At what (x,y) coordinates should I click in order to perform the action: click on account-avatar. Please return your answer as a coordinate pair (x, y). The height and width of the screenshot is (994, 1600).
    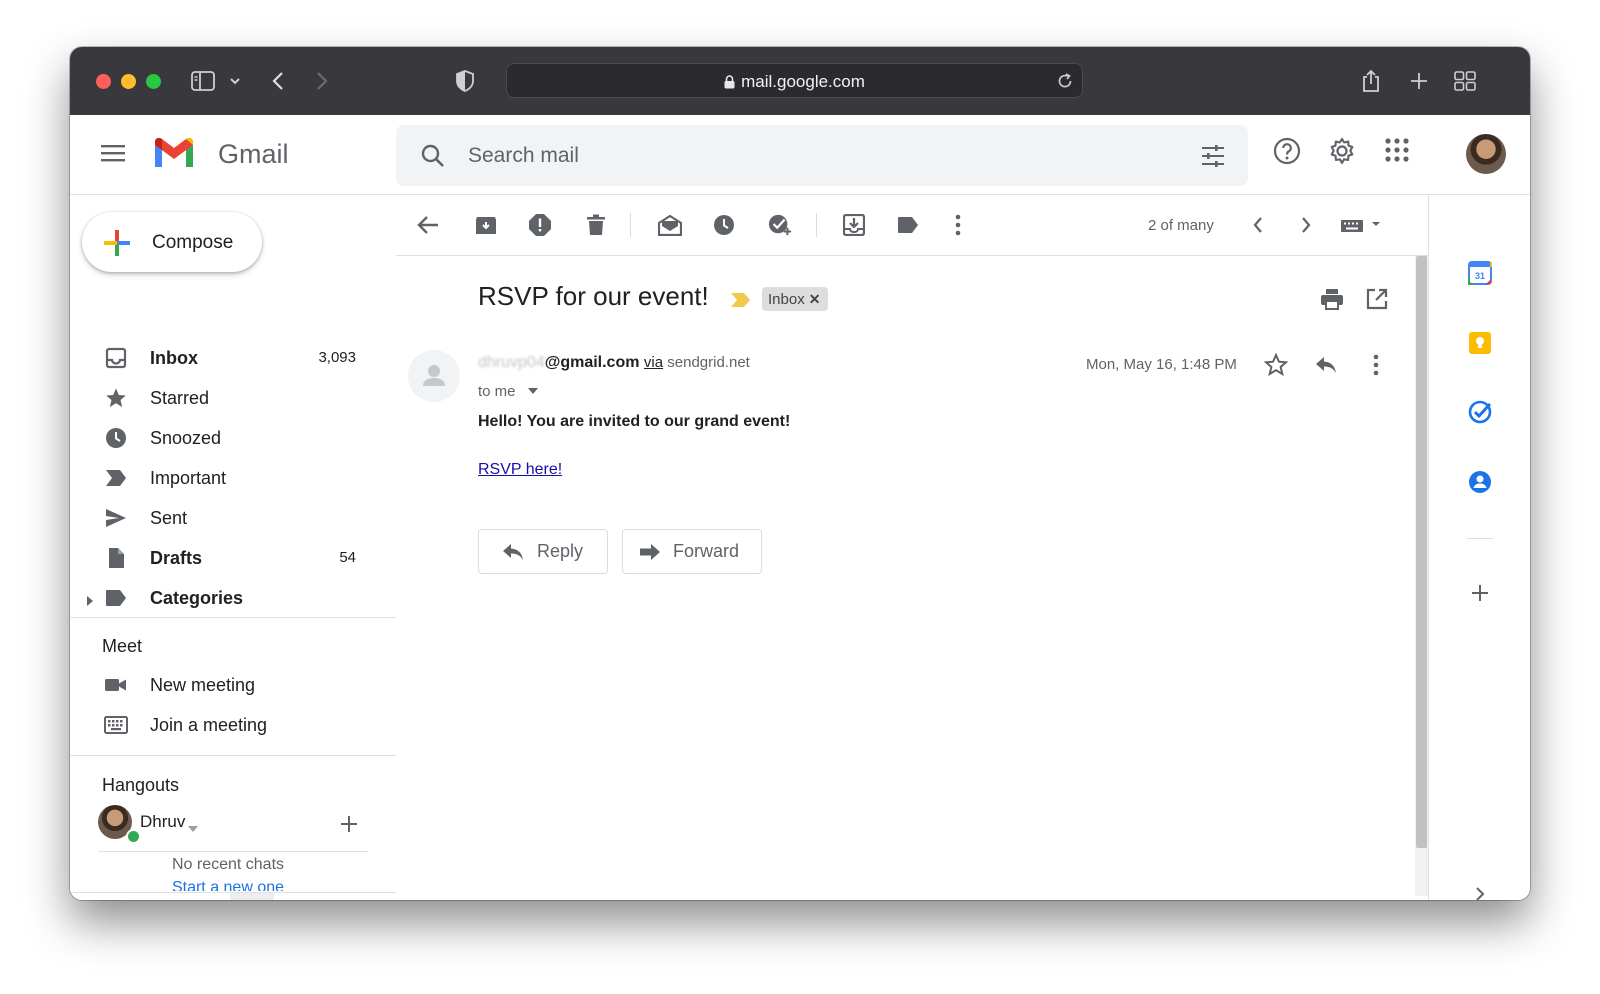
    Looking at the image, I should click on (1486, 154).